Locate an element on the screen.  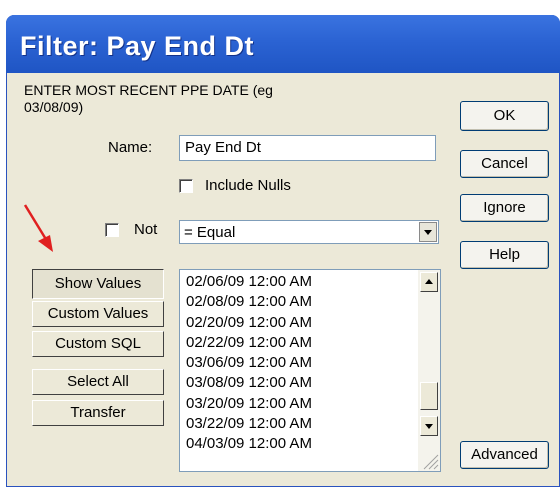
not-label: Not is located at coordinates (146, 229).